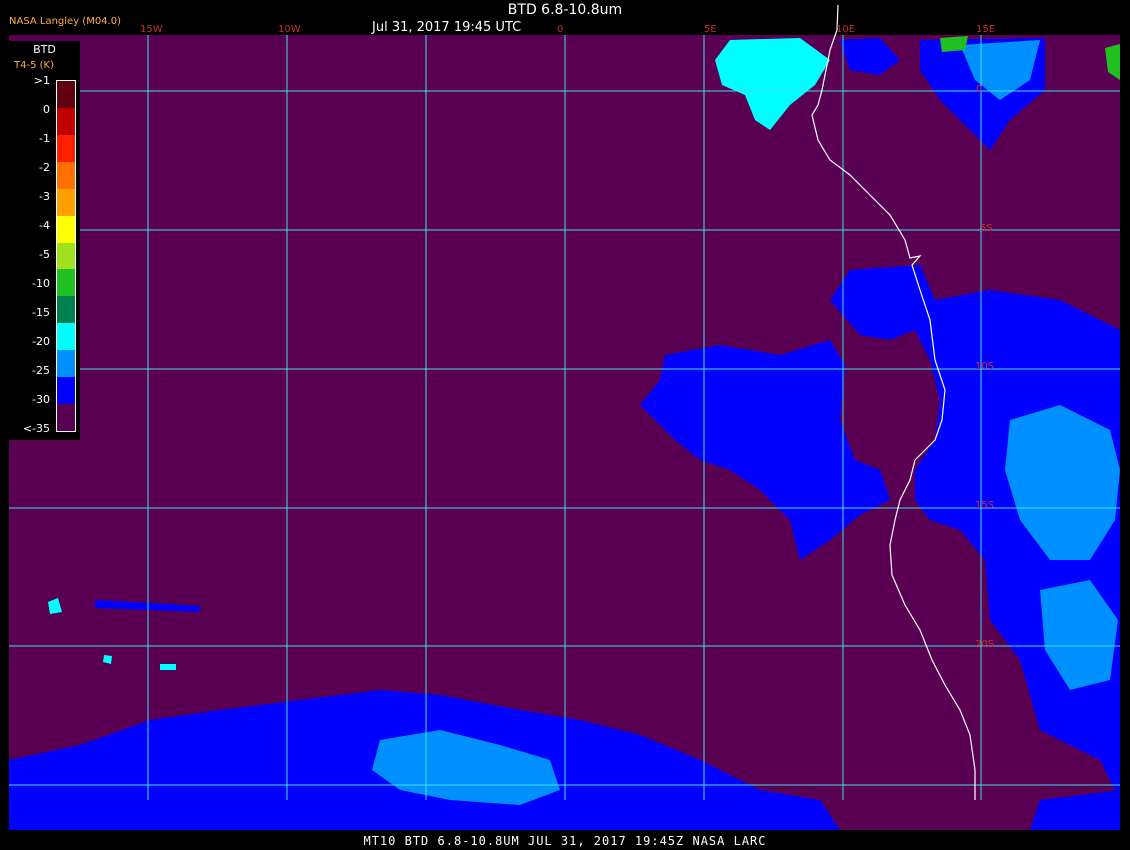 The width and height of the screenshot is (1130, 850). I want to click on legend-tick-label: -4, so click(44, 225).